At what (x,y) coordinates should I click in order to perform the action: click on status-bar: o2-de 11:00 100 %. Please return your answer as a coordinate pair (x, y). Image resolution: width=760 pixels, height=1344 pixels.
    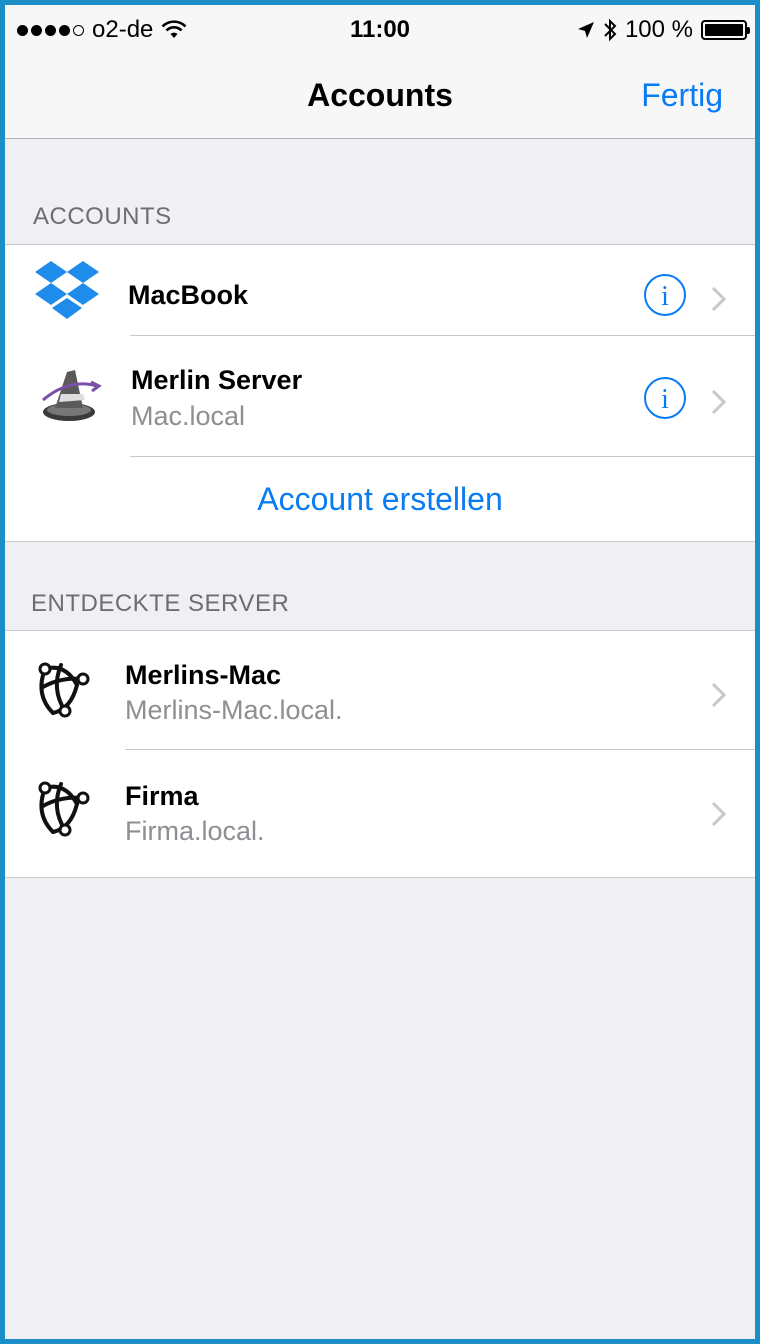
    Looking at the image, I should click on (380, 30).